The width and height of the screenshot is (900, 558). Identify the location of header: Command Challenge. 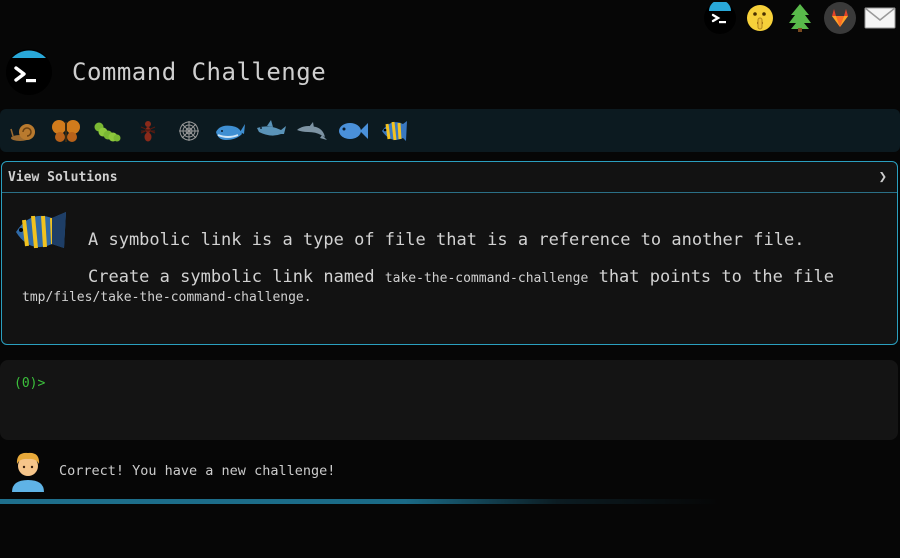
(166, 72).